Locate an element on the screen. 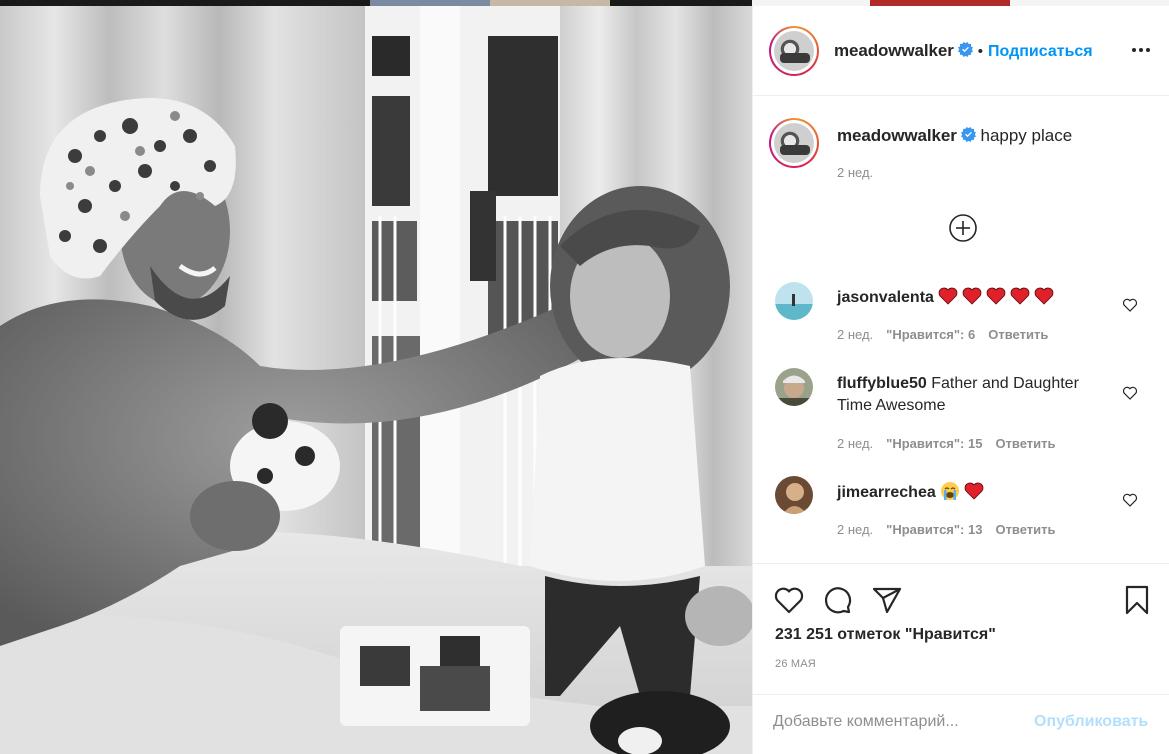 The height and width of the screenshot is (754, 1169). header-user-row: meadowwalker • Подписаться is located at coordinates (963, 51).